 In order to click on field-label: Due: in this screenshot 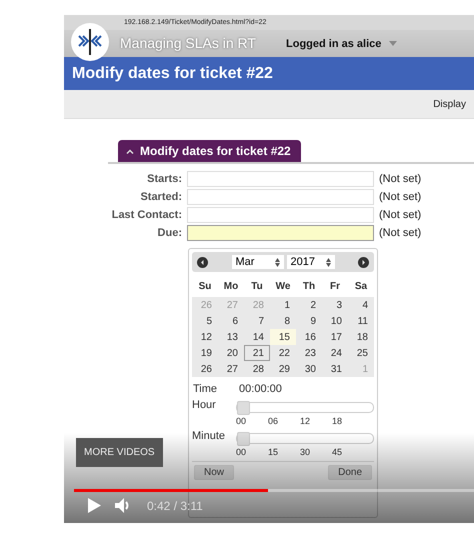, I will do `click(169, 233)`.